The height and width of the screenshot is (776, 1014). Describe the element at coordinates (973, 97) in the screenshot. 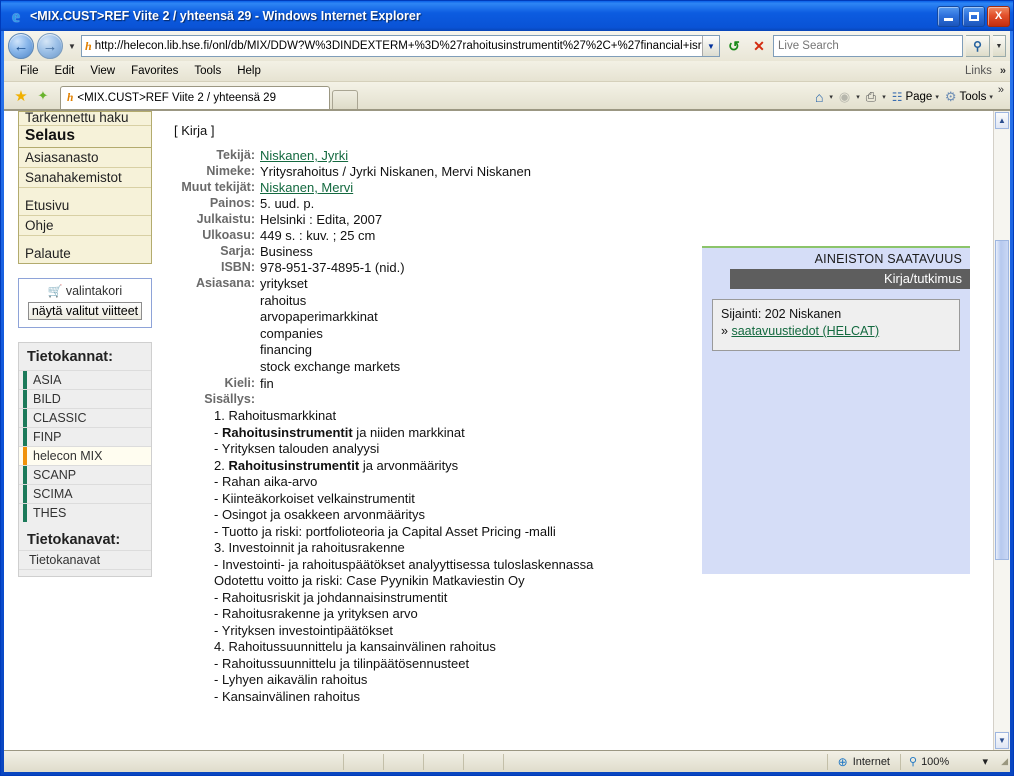

I see `tools-menu-label: Tools` at that location.